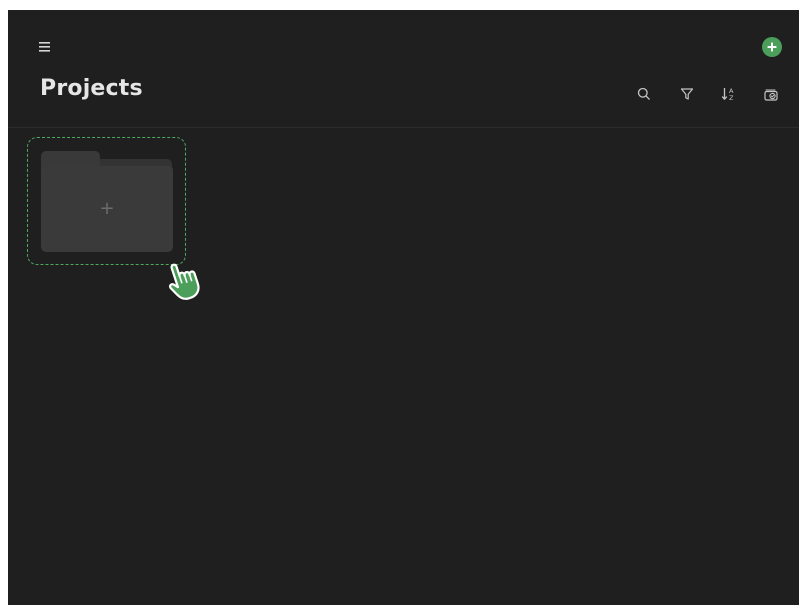  I want to click on hamburger-menu-icon, so click(44, 47).